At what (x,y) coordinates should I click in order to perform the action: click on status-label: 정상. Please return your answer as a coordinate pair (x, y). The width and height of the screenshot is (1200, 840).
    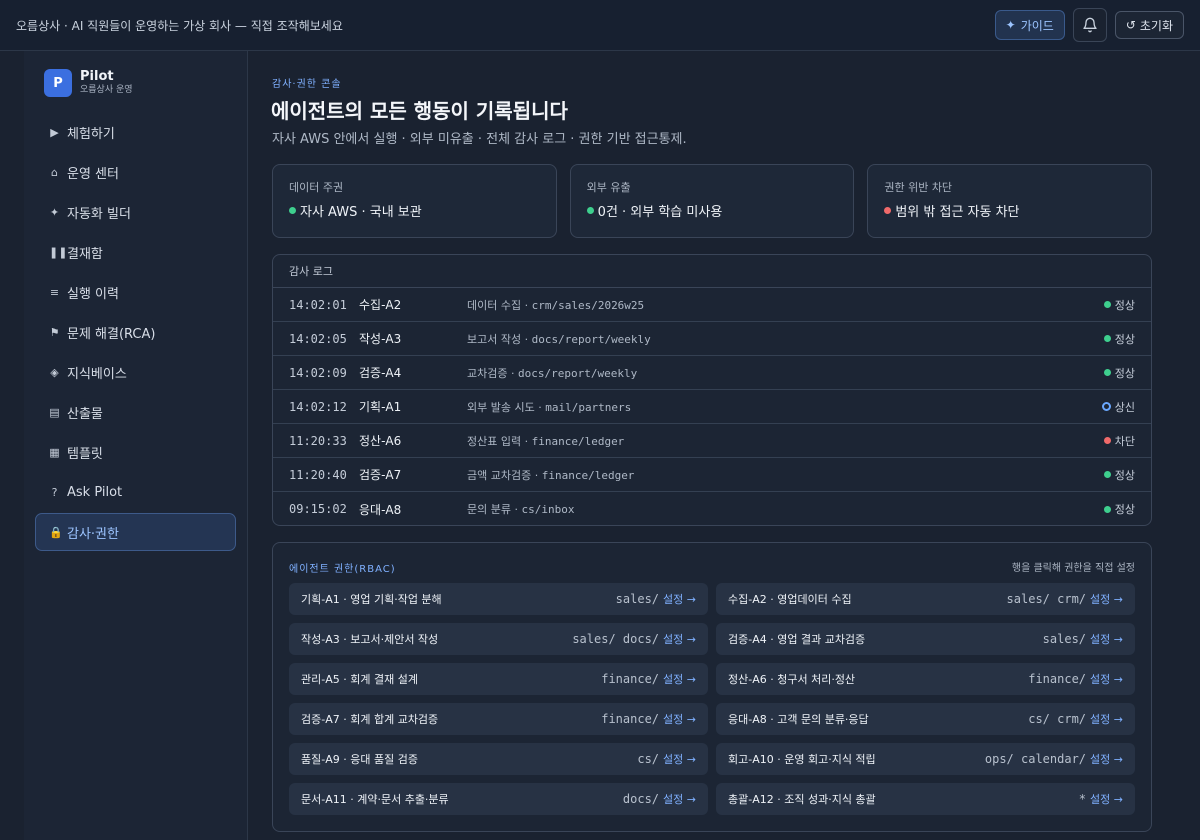
    Looking at the image, I should click on (1124, 305).